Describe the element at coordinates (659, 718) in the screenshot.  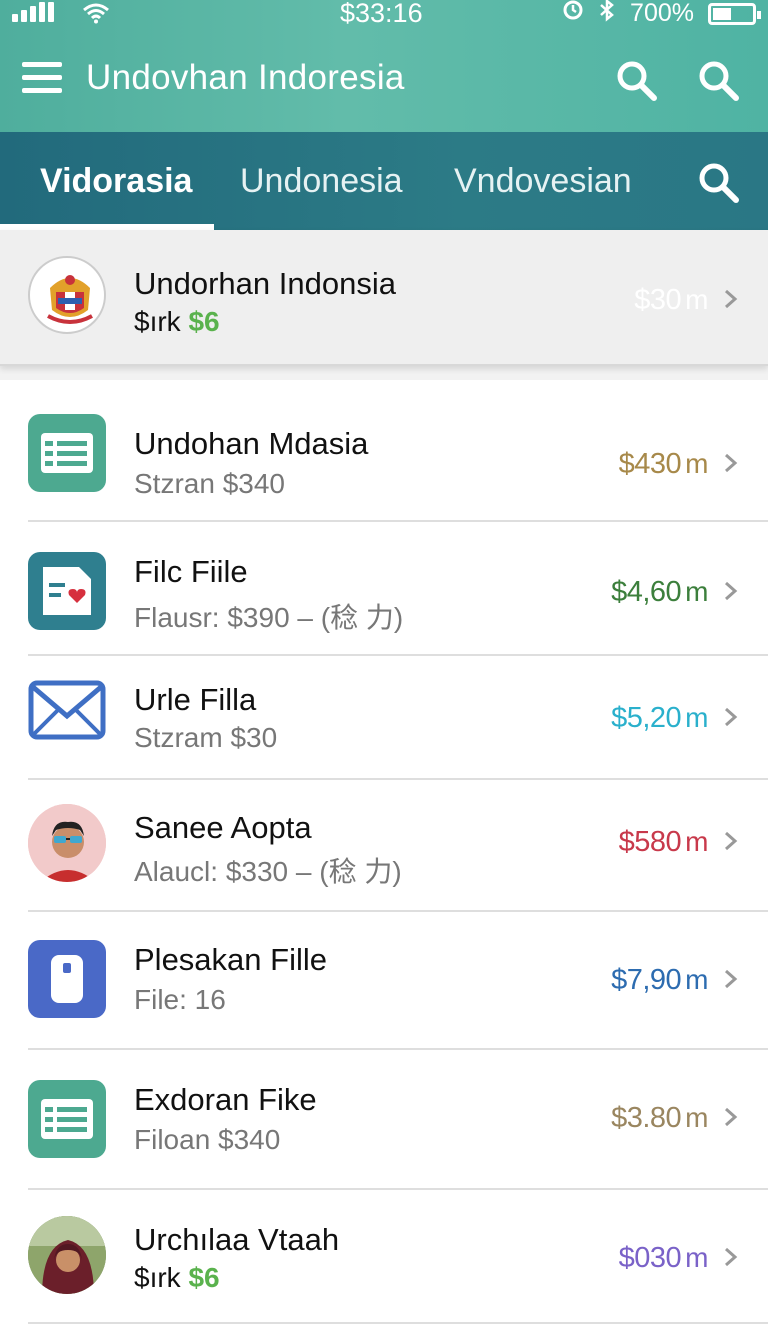
I see `item-amount: $5,20 m` at that location.